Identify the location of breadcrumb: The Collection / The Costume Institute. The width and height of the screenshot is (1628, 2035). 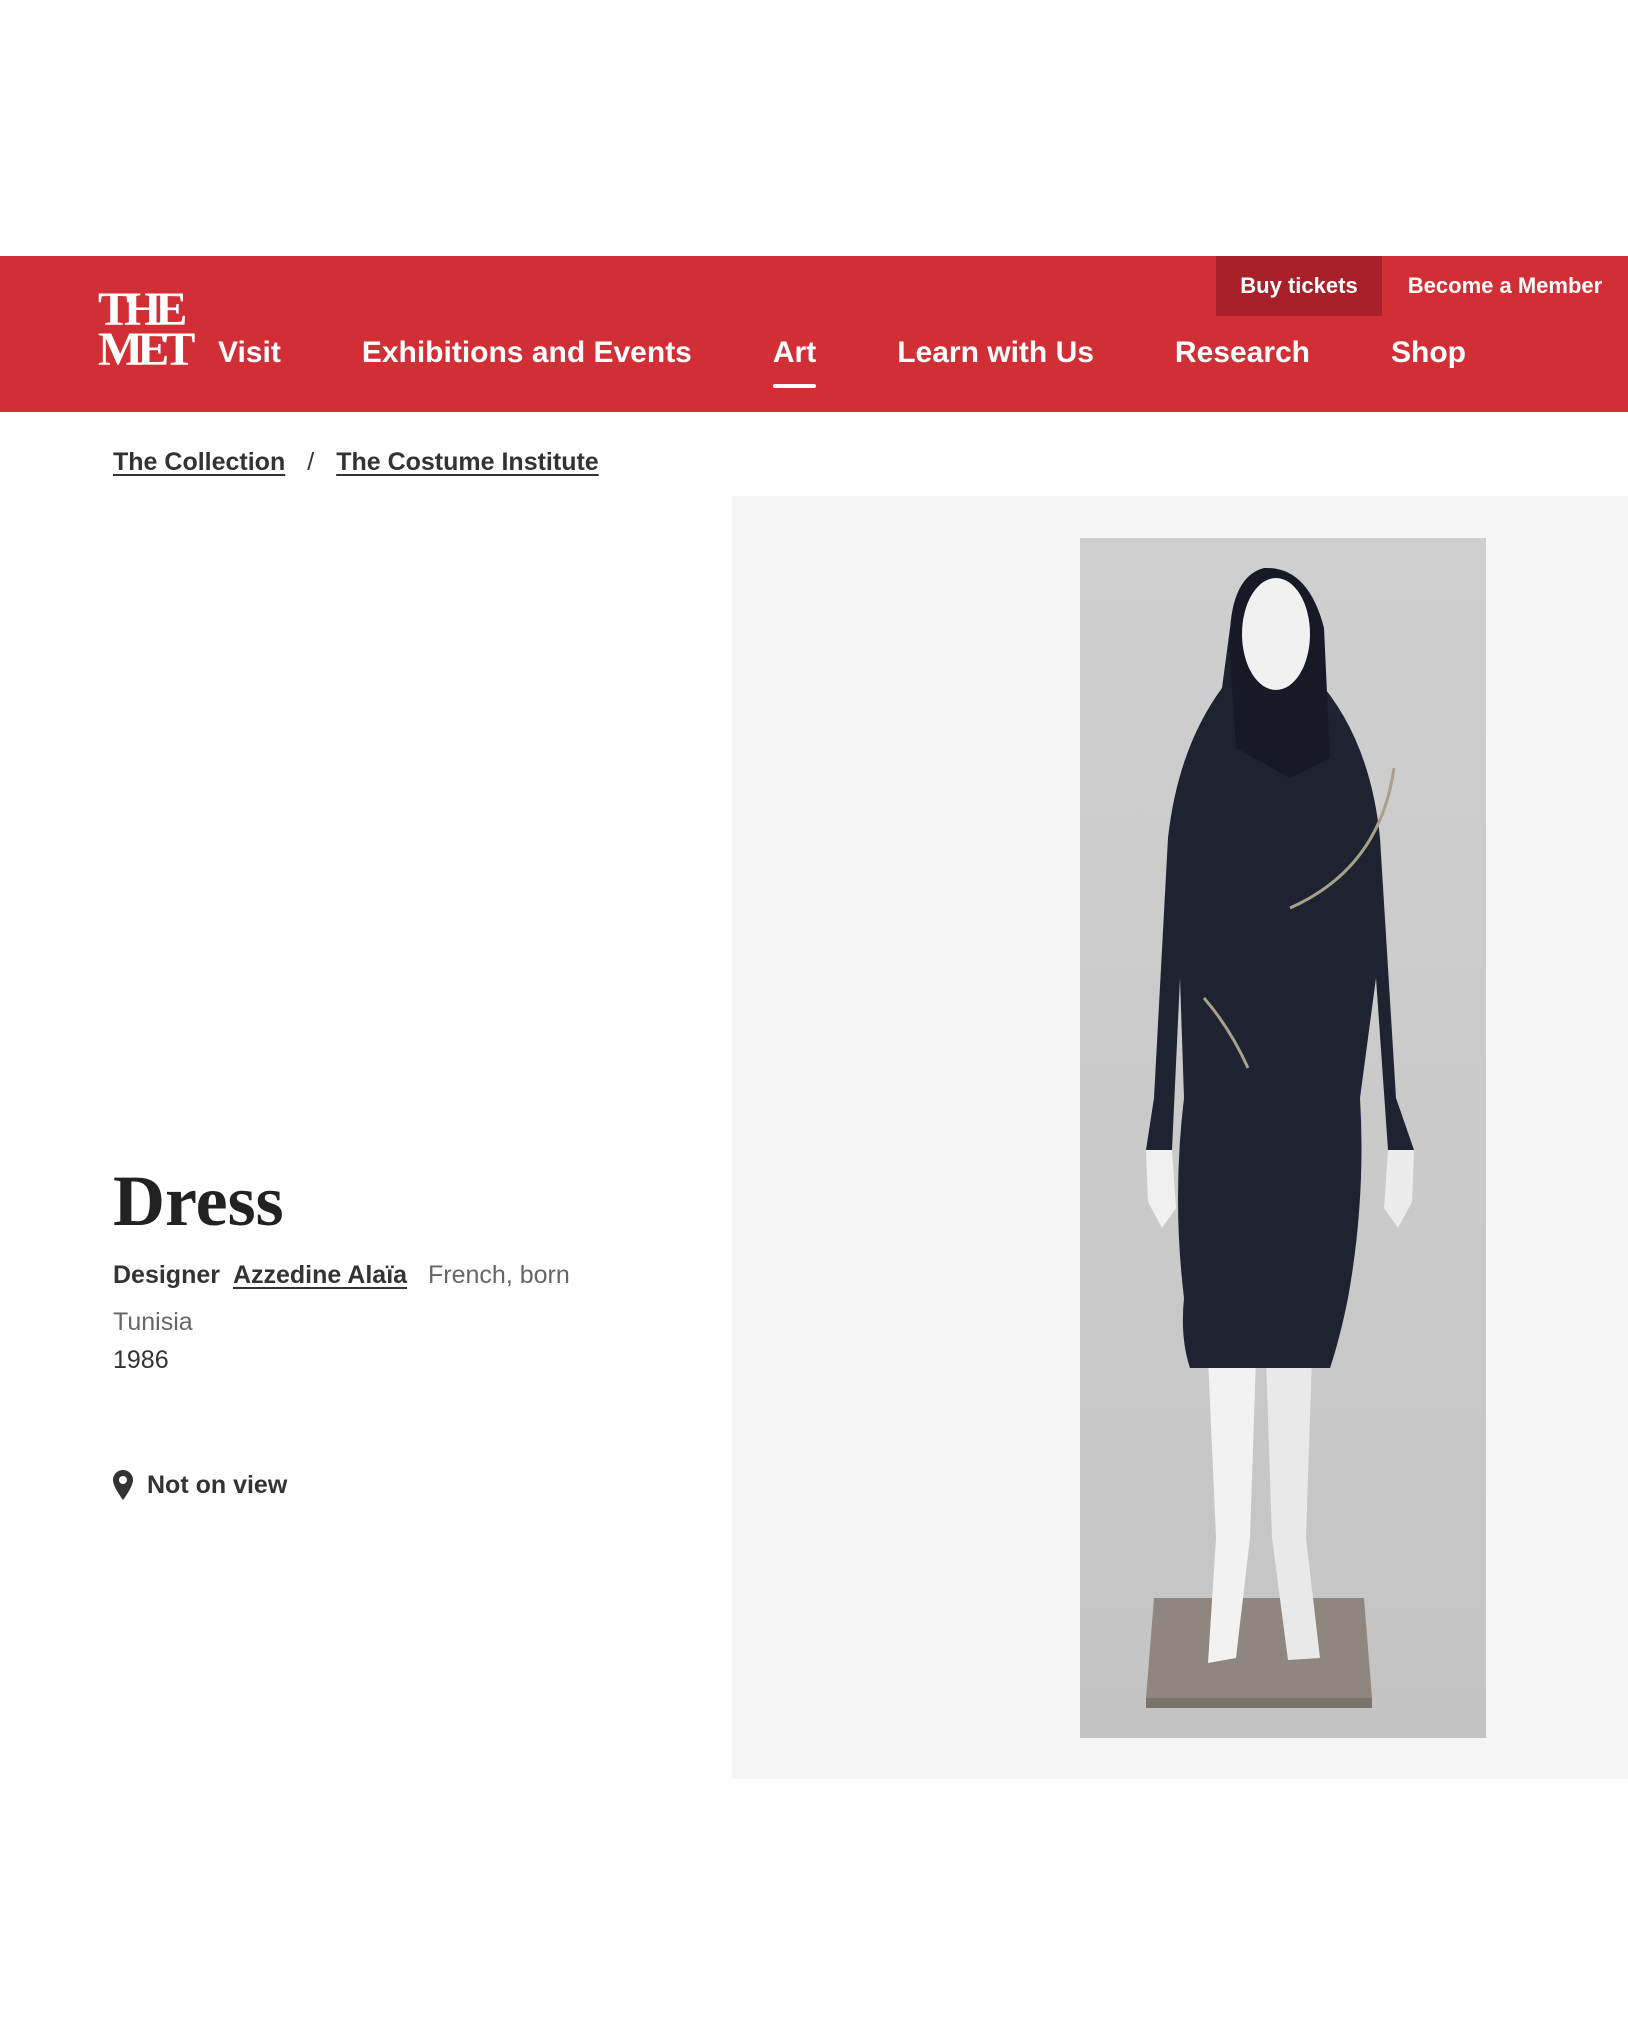
(356, 462).